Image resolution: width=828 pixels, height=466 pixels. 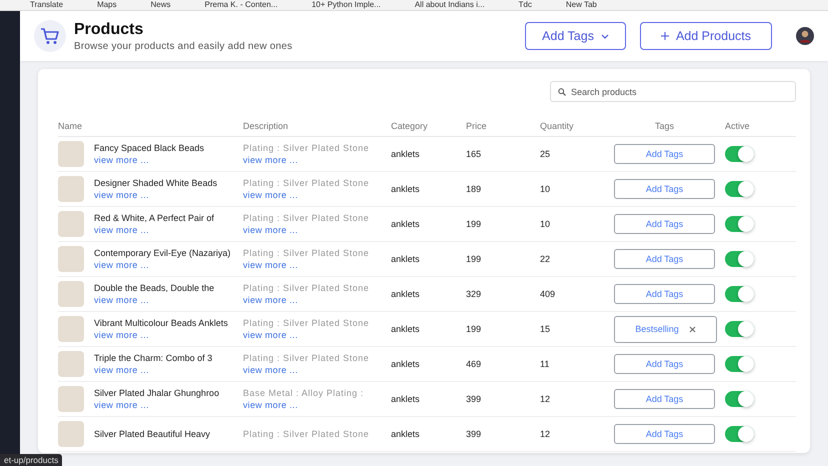 What do you see at coordinates (47, 5) in the screenshot?
I see `bookmark-link: Translate` at bounding box center [47, 5].